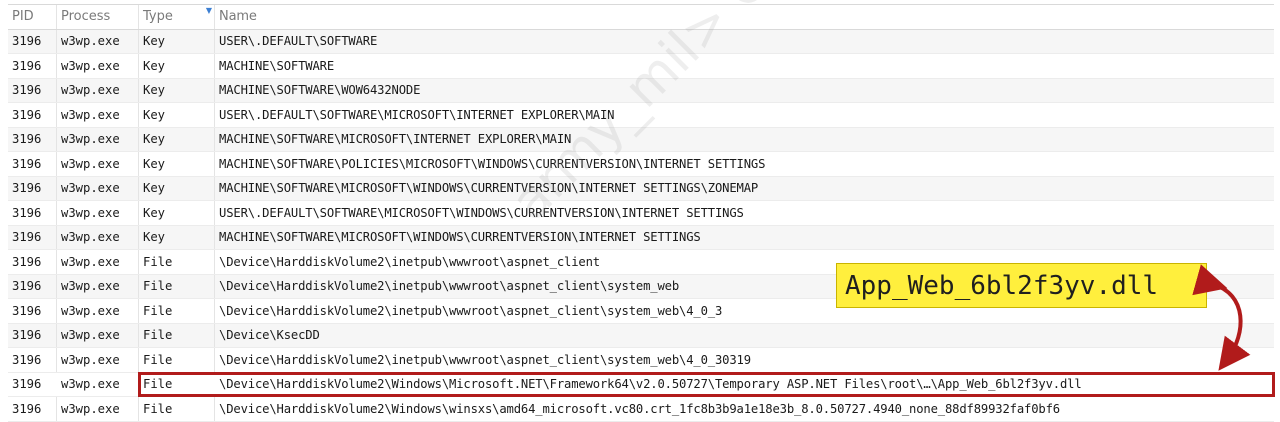  I want to click on table-header: PID Process Type ▼ Name, so click(641, 17).